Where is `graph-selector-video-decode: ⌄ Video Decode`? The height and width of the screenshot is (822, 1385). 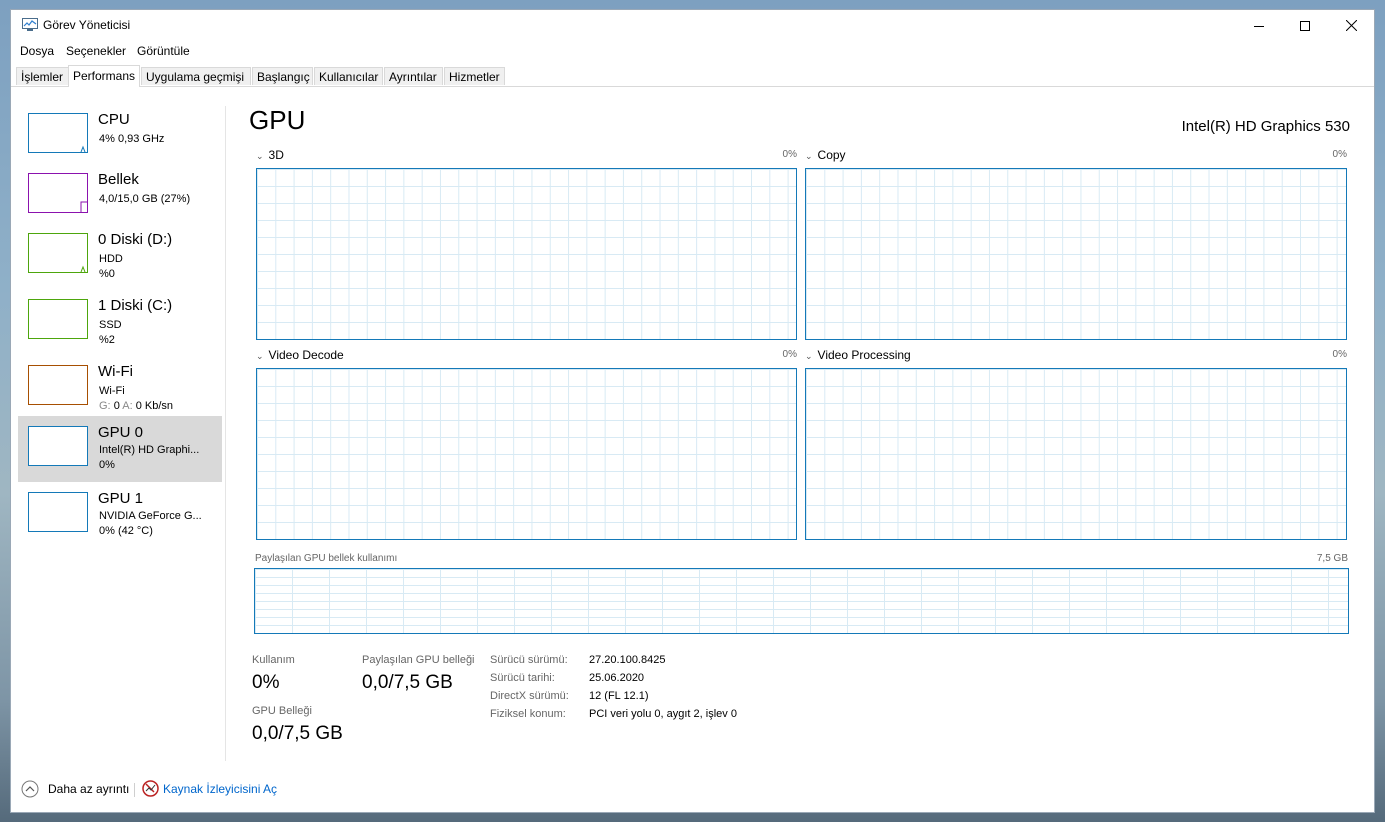
graph-selector-video-decode: ⌄ Video Decode is located at coordinates (300, 355).